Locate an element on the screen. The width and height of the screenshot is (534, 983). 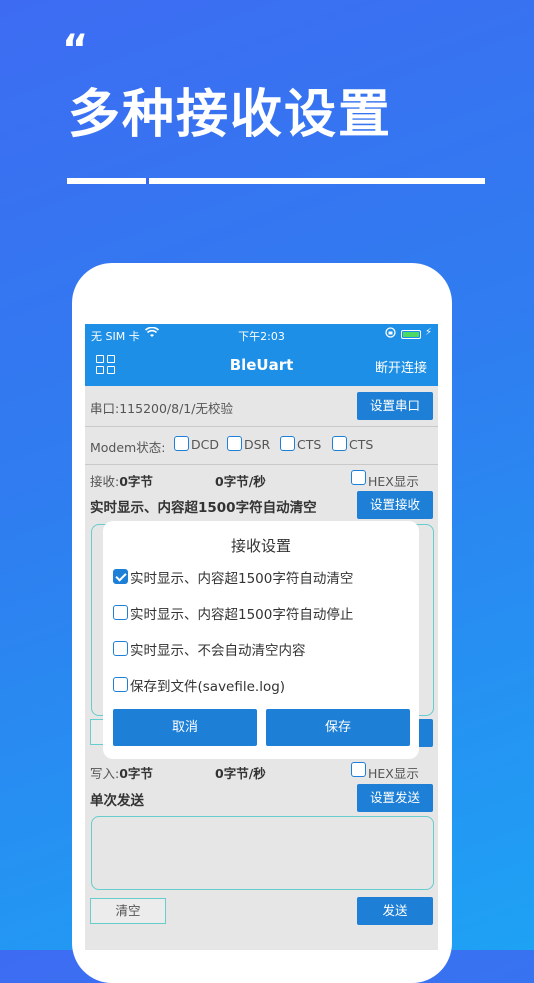
option-label: 实时显示、内容超1500字符自动停止 is located at coordinates (242, 615).